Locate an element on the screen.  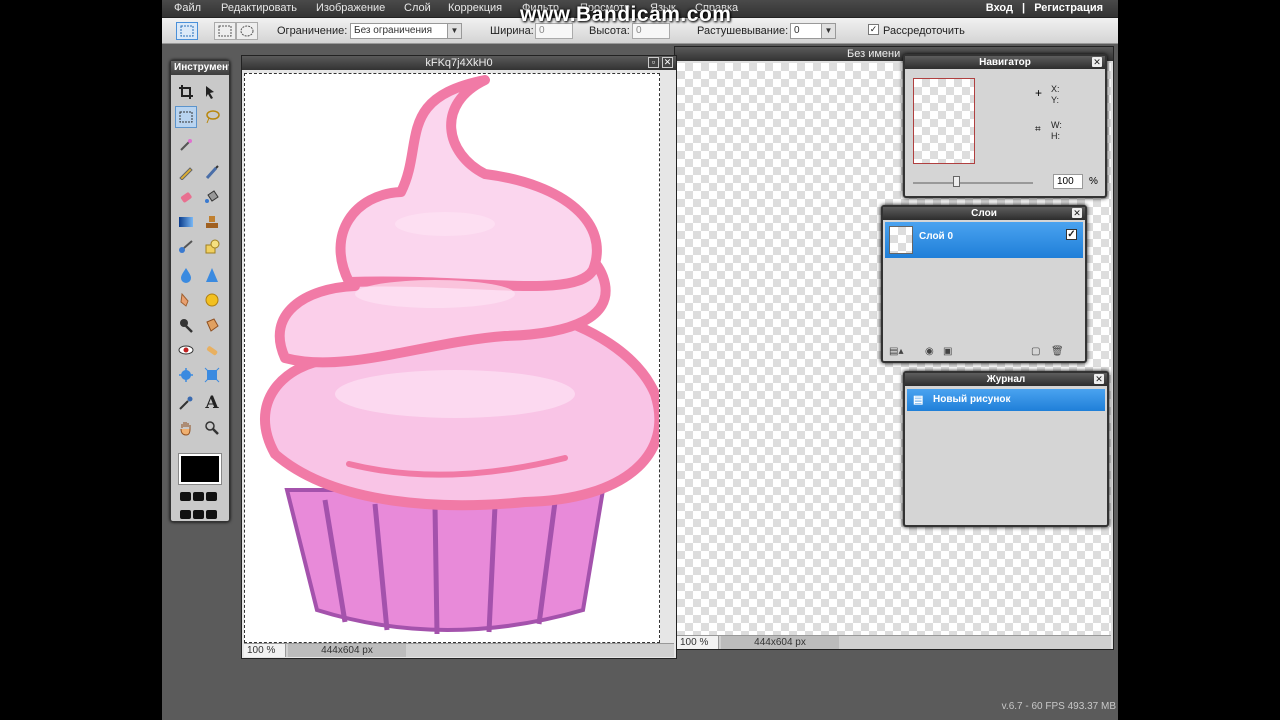
constraint-label: Ограничение: is located at coordinates (312, 31).